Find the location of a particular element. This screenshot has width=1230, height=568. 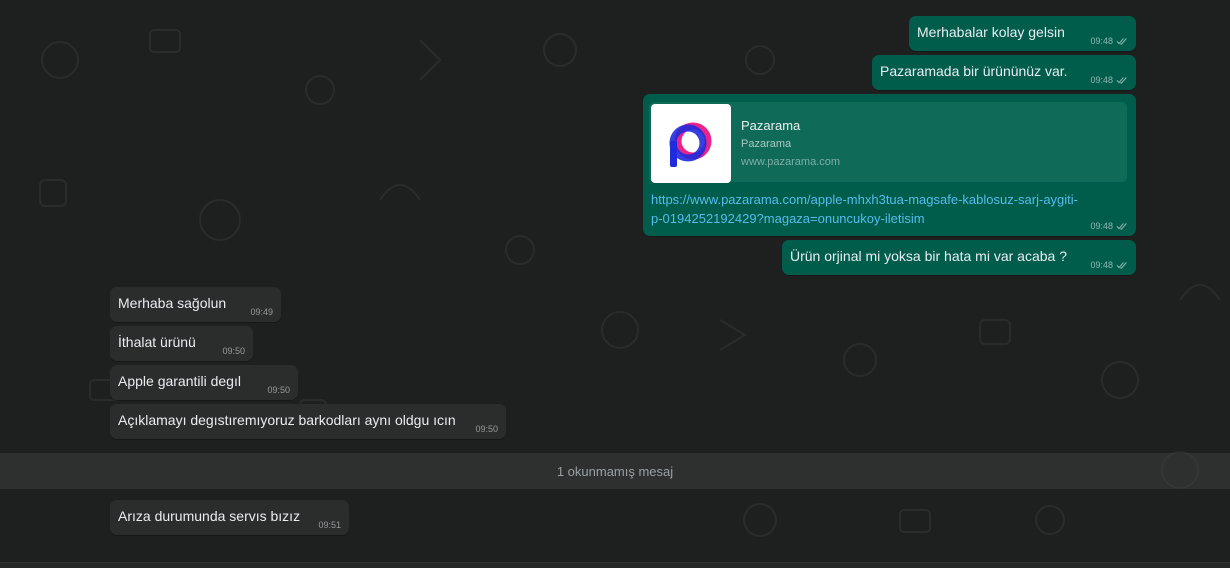

incoming-message: Apple garantili degıl 09:50 is located at coordinates (204, 382).